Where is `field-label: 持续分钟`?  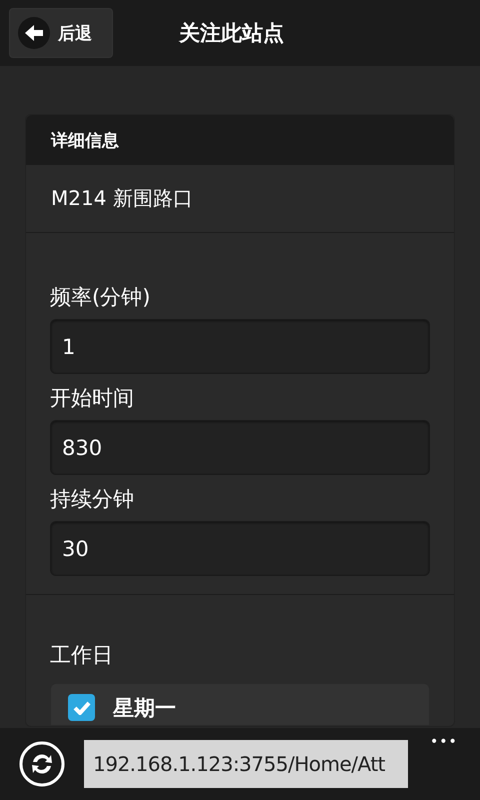 field-label: 持续分钟 is located at coordinates (92, 499).